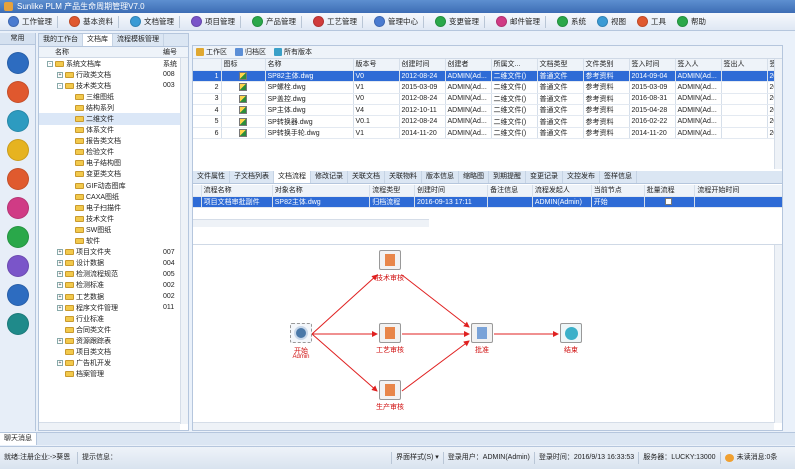  Describe the element at coordinates (113, 174) in the screenshot. I see `tree-item: 变更类文档` at that location.